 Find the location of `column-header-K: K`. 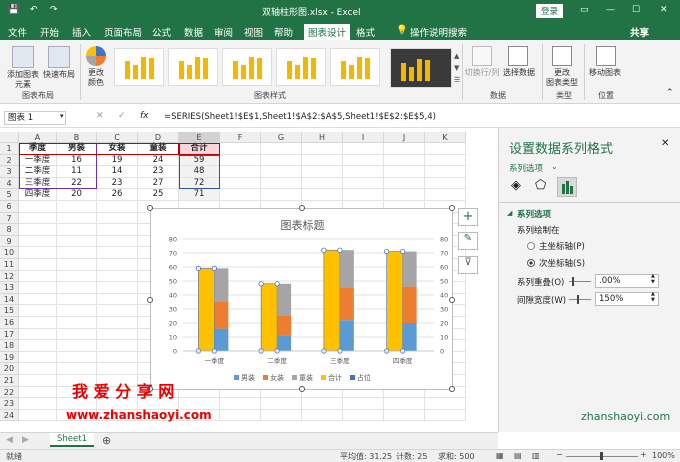

column-header-K: K is located at coordinates (445, 137).